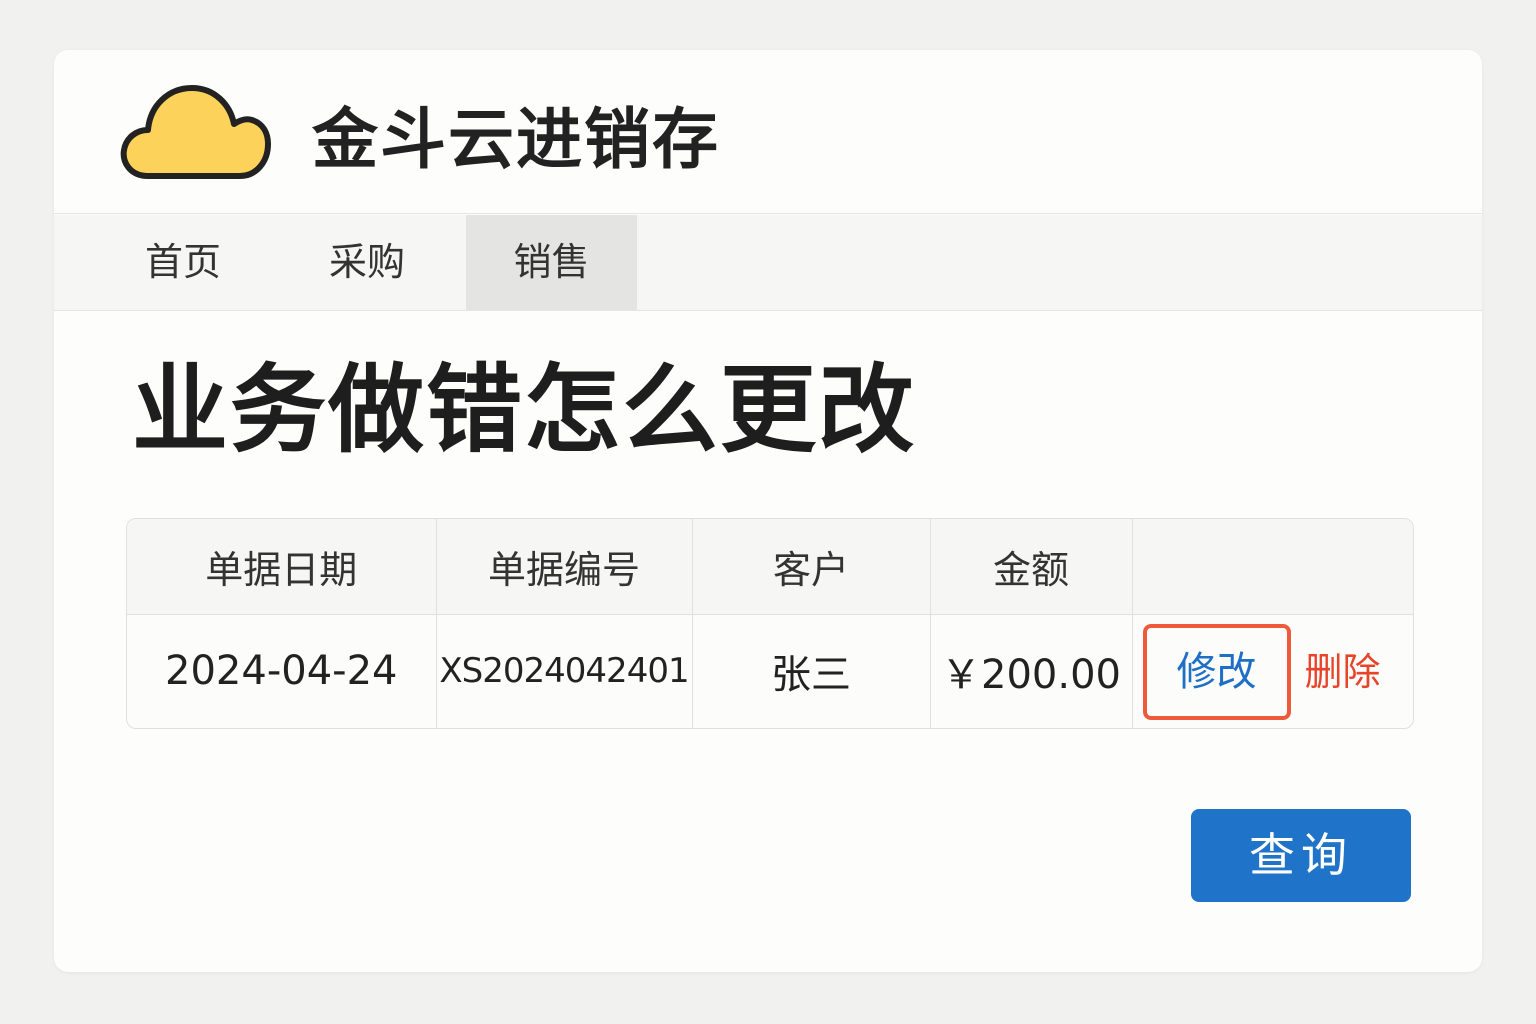 The width and height of the screenshot is (1536, 1024). I want to click on app-header: 金斗云进销存, so click(768, 132).